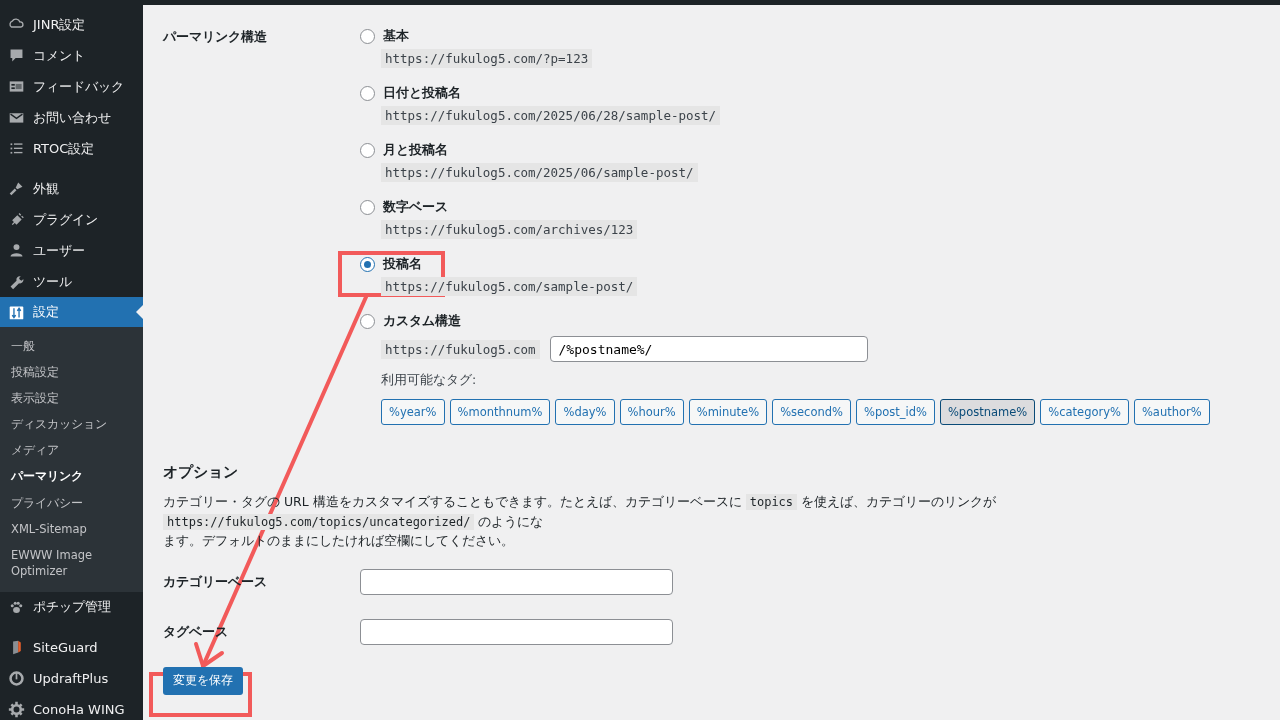 The width and height of the screenshot is (1280, 720). Describe the element at coordinates (71, 372) in the screenshot. I see `submenu-item: 投稿設定` at that location.